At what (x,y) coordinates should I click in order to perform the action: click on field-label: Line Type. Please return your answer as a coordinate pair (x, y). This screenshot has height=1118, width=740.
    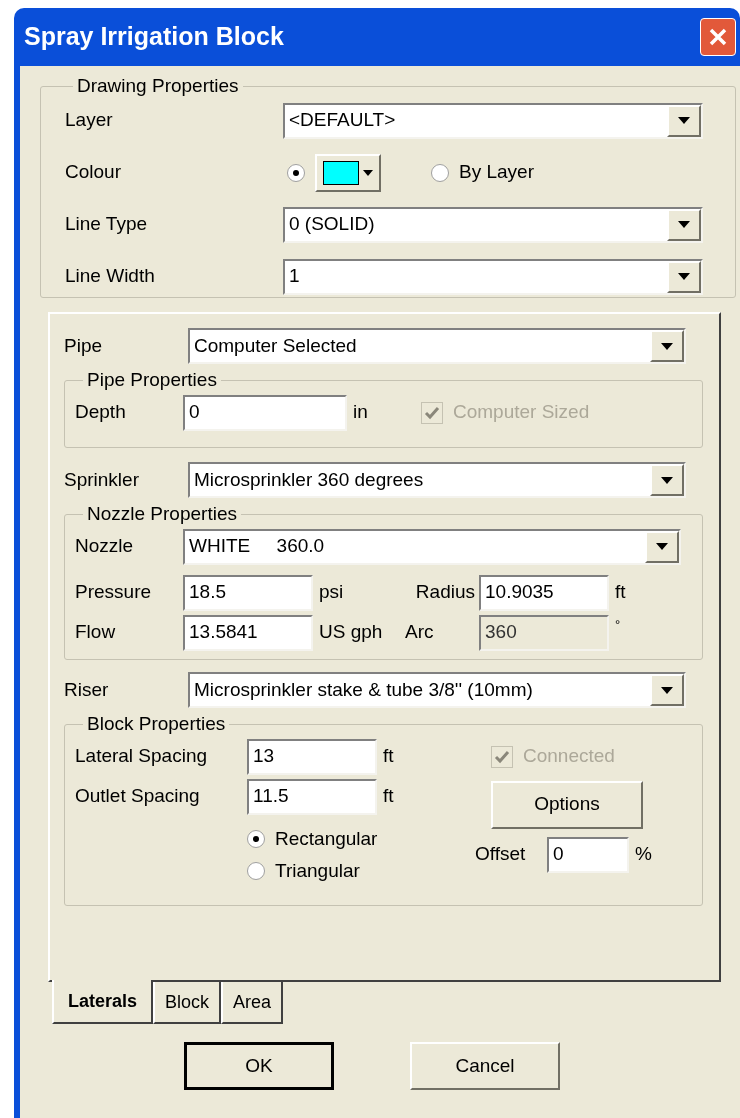
    Looking at the image, I should click on (107, 224).